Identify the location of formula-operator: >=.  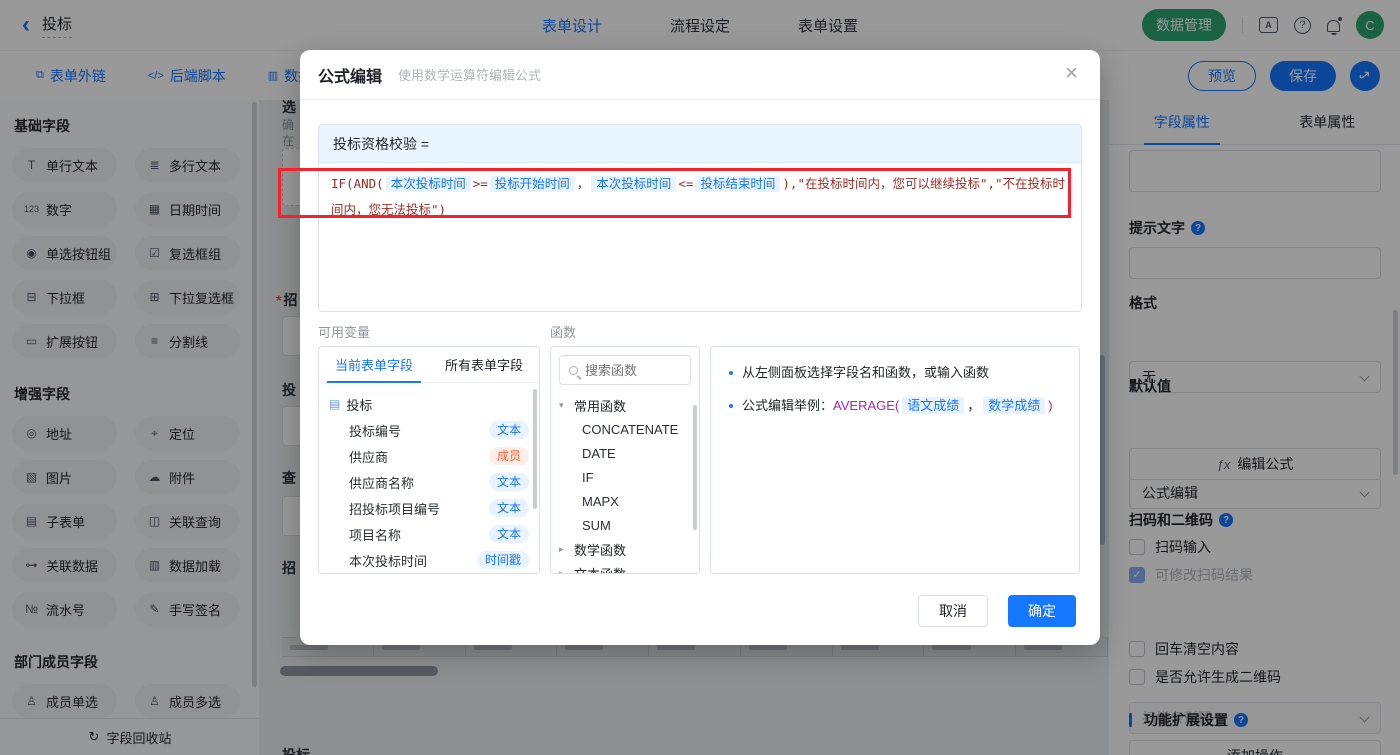
(480, 183).